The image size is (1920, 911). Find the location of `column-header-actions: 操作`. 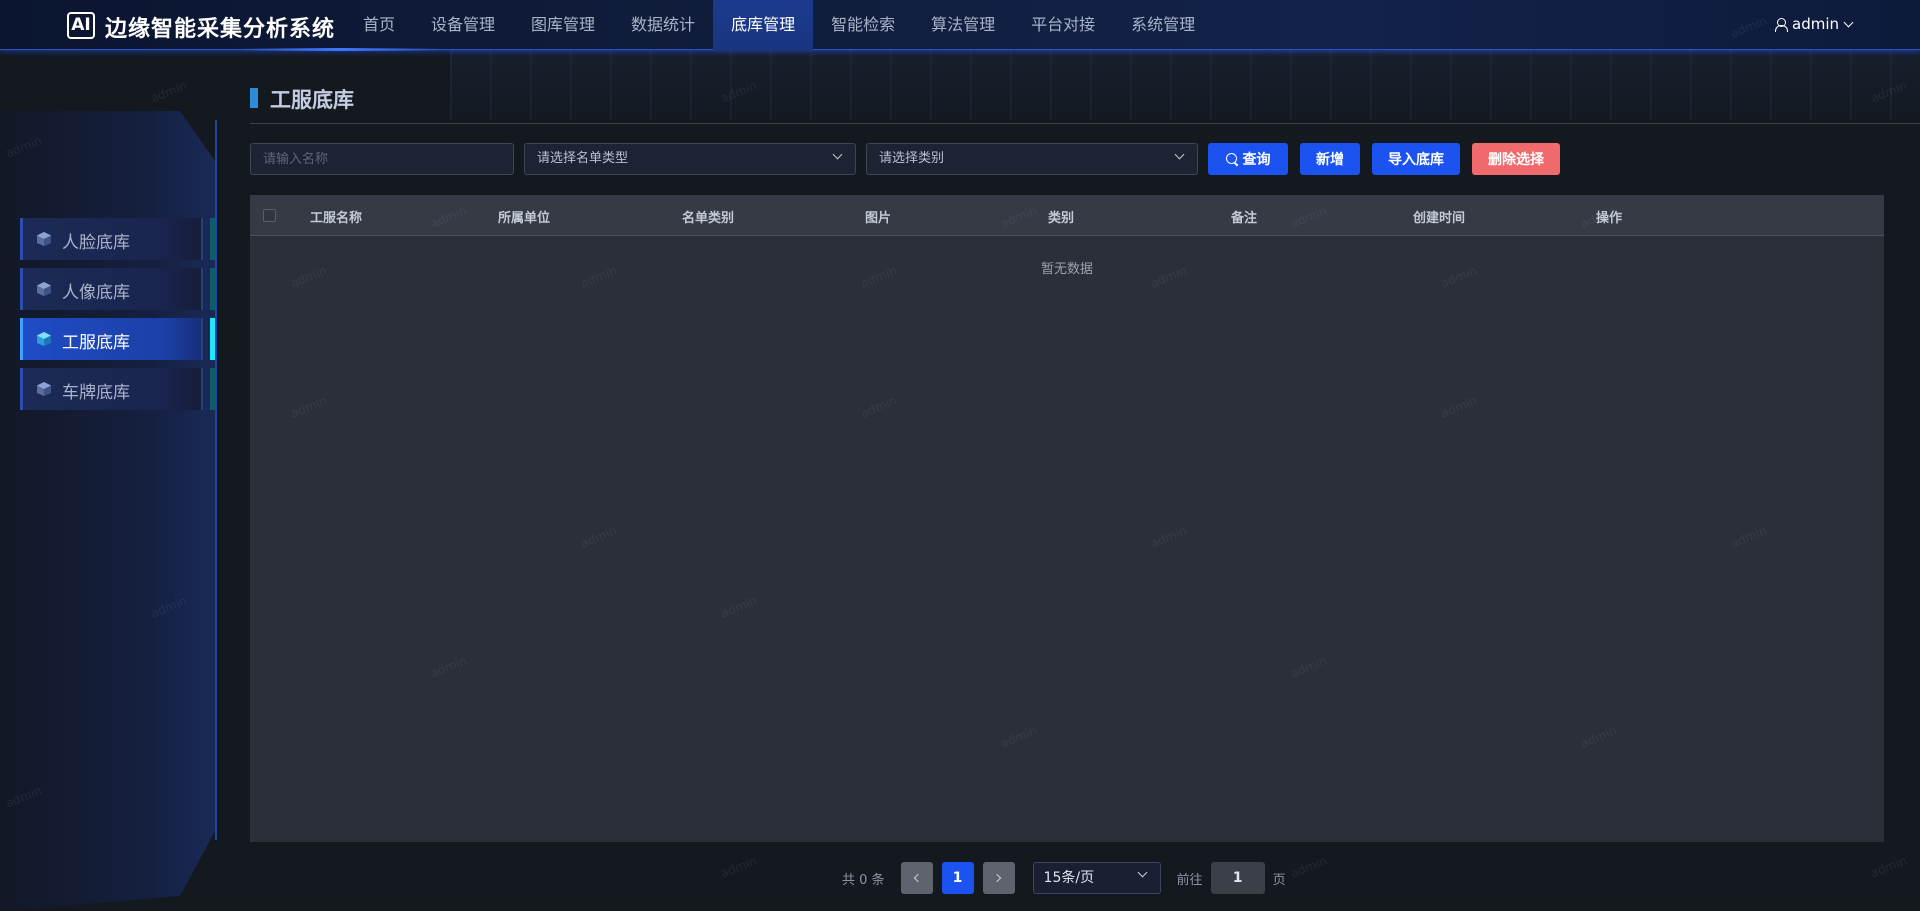

column-header-actions: 操作 is located at coordinates (1609, 218).